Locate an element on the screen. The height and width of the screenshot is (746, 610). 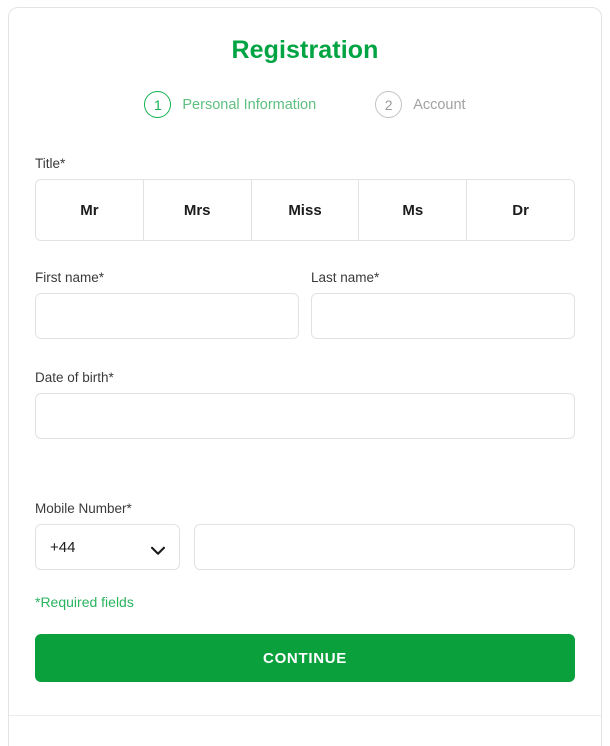
country-code-select: +44 is located at coordinates (107, 547).